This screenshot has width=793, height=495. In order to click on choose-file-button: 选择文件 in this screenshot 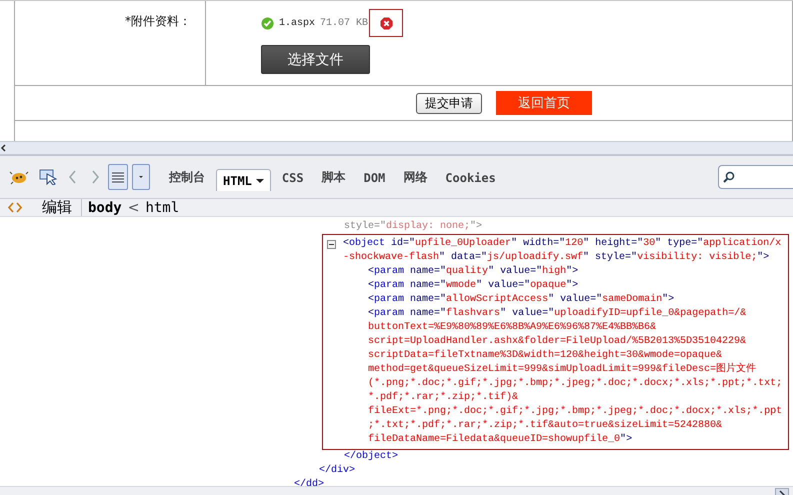, I will do `click(315, 59)`.